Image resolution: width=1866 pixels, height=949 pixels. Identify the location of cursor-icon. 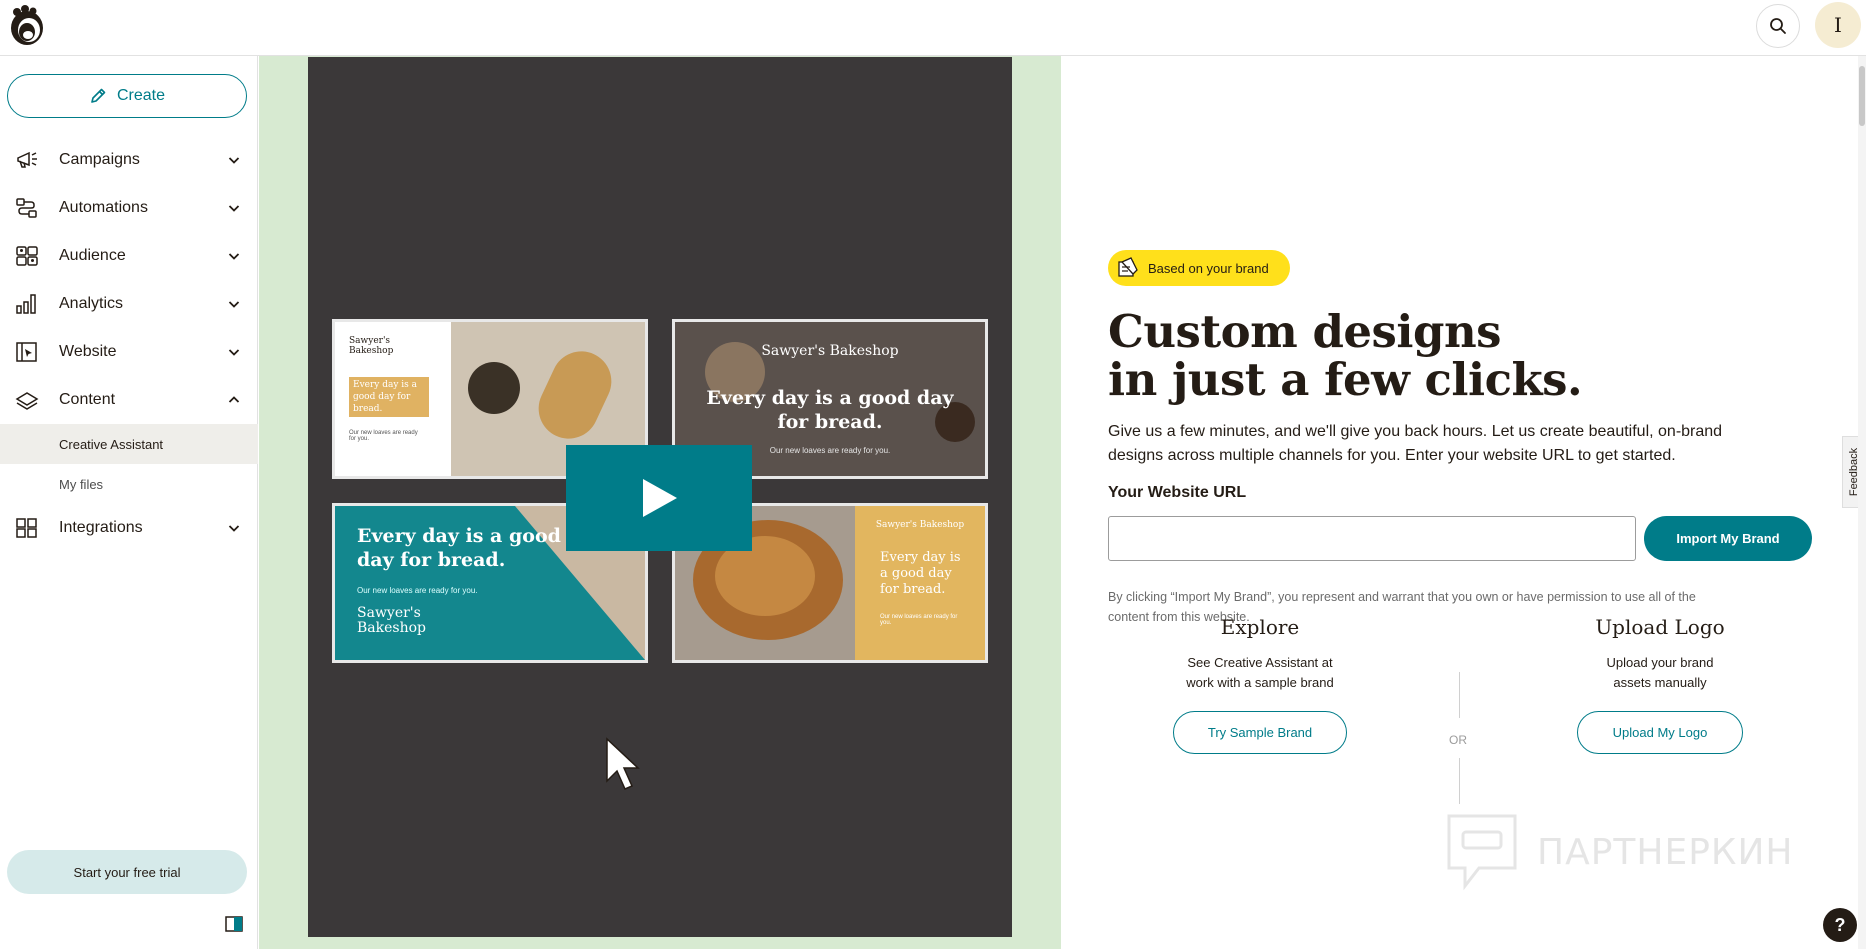
(623, 763).